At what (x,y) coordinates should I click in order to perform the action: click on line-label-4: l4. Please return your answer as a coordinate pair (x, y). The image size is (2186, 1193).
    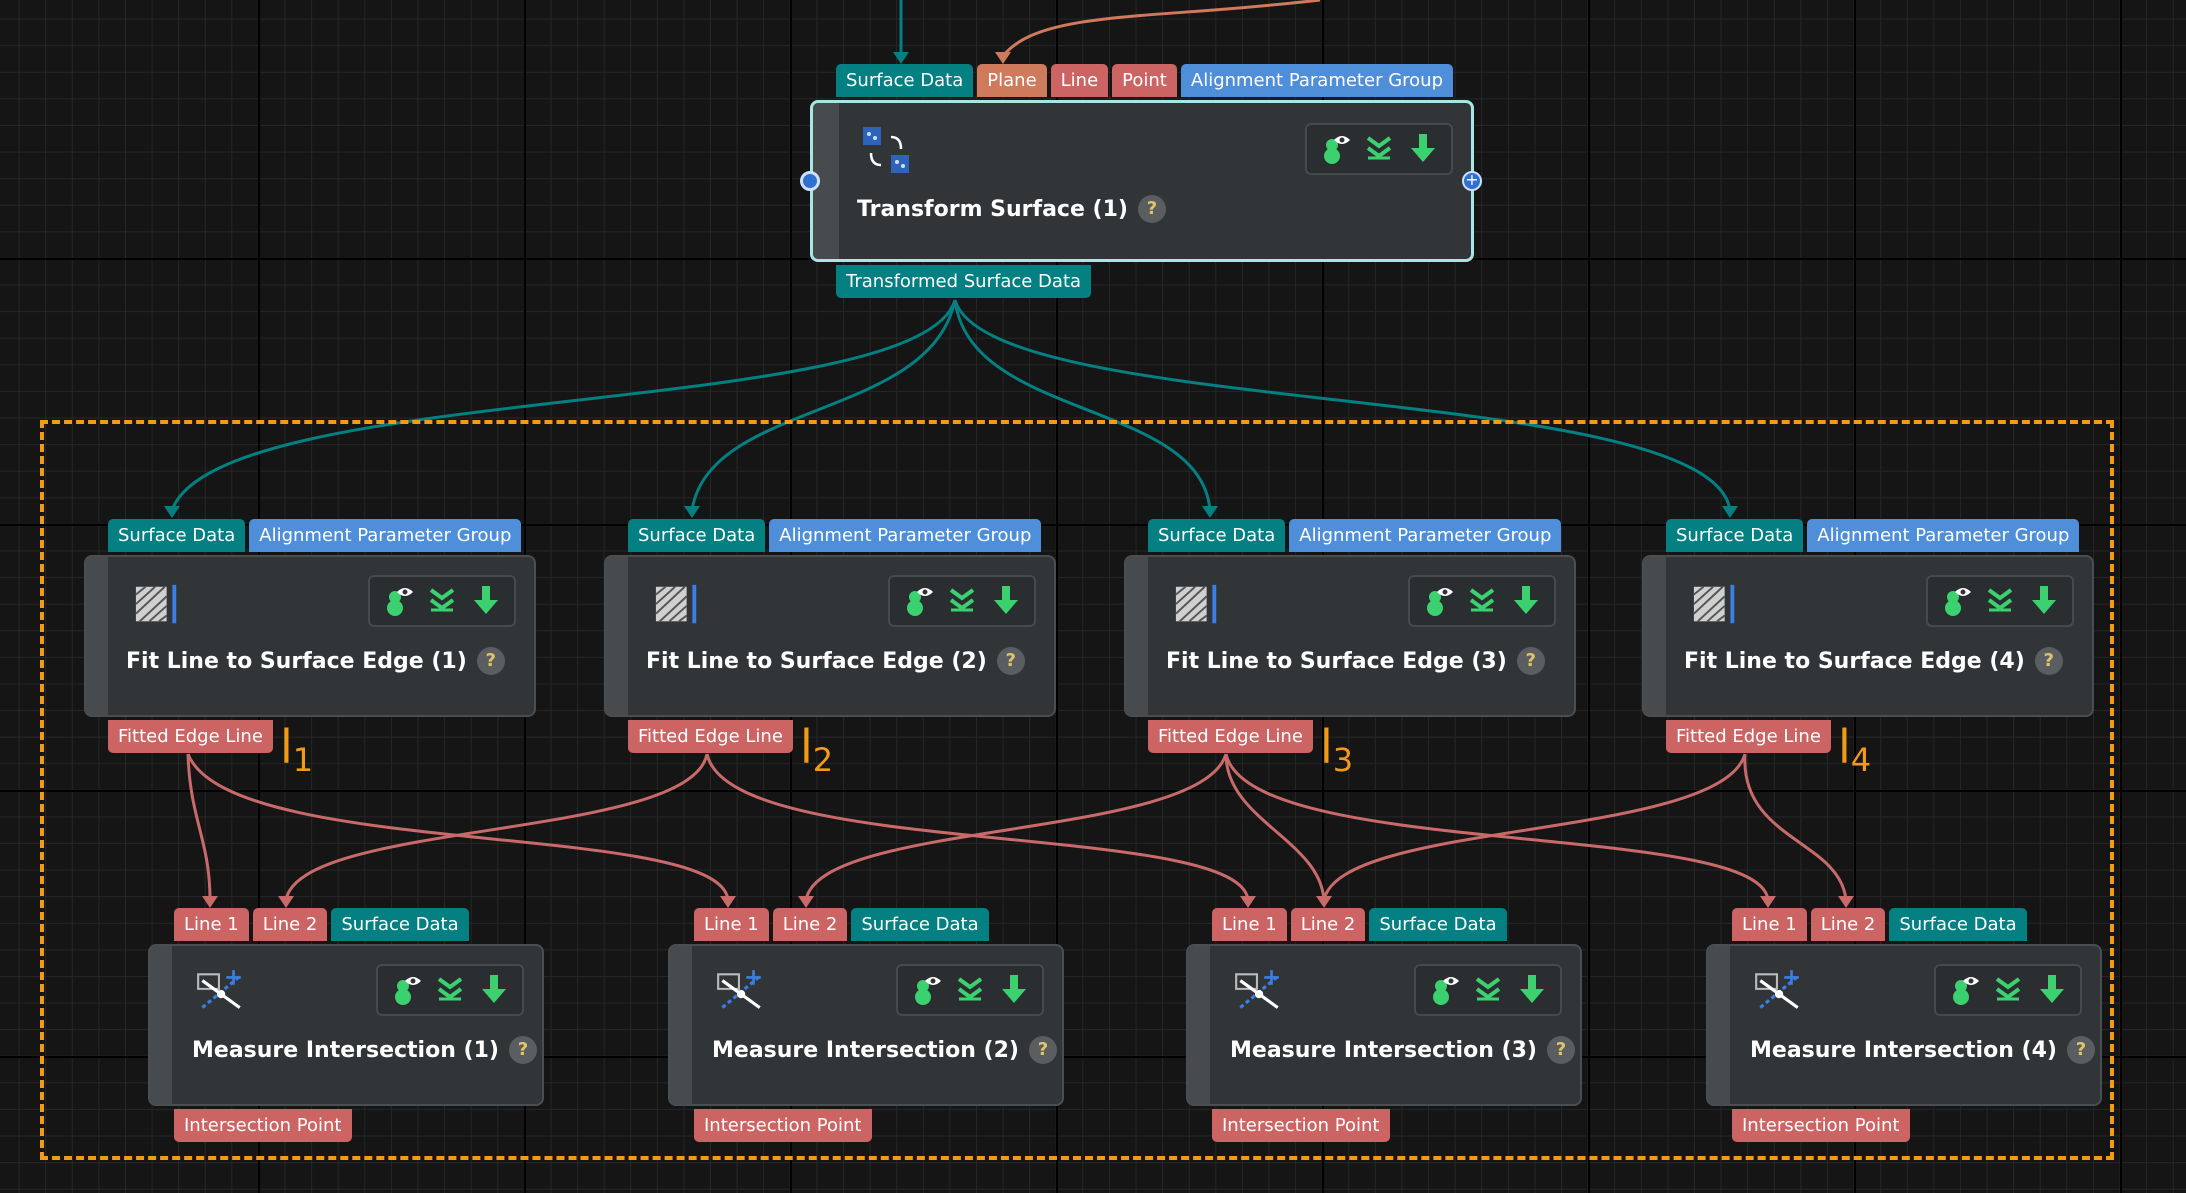
    Looking at the image, I should click on (1854, 750).